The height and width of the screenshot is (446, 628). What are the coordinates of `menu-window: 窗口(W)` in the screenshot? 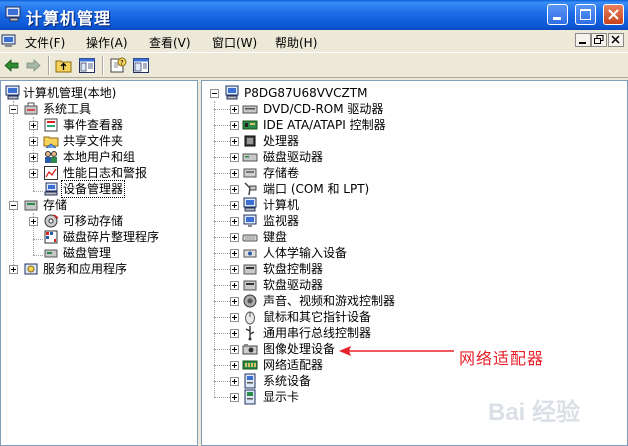 It's located at (234, 42).